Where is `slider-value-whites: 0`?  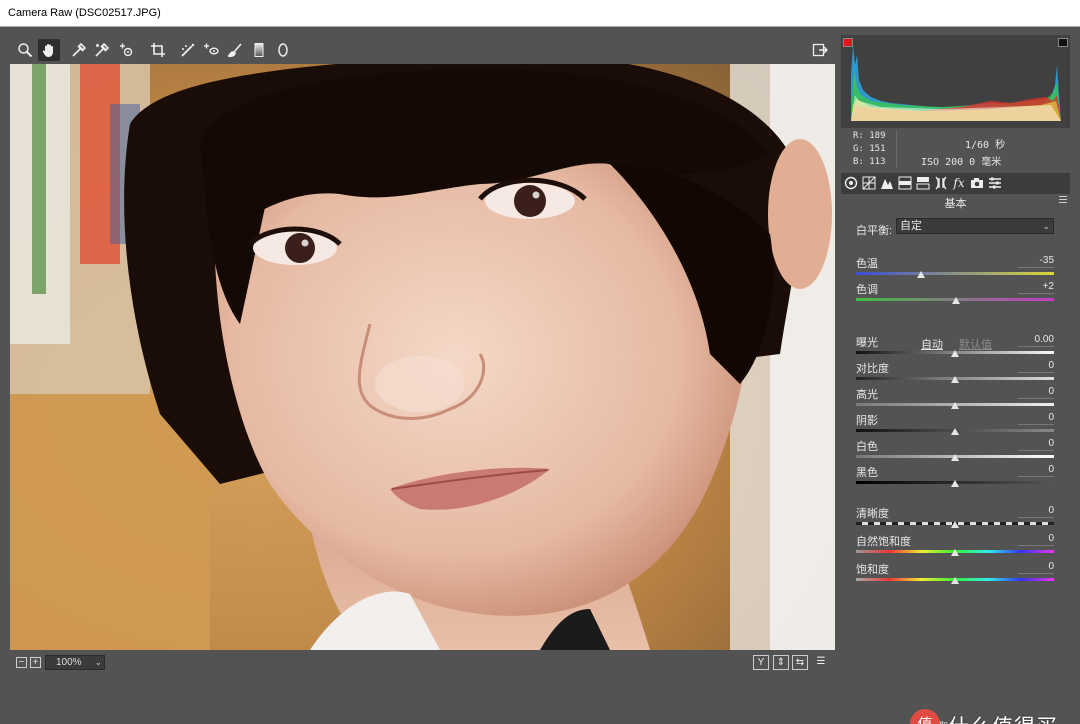 slider-value-whites: 0 is located at coordinates (1036, 444).